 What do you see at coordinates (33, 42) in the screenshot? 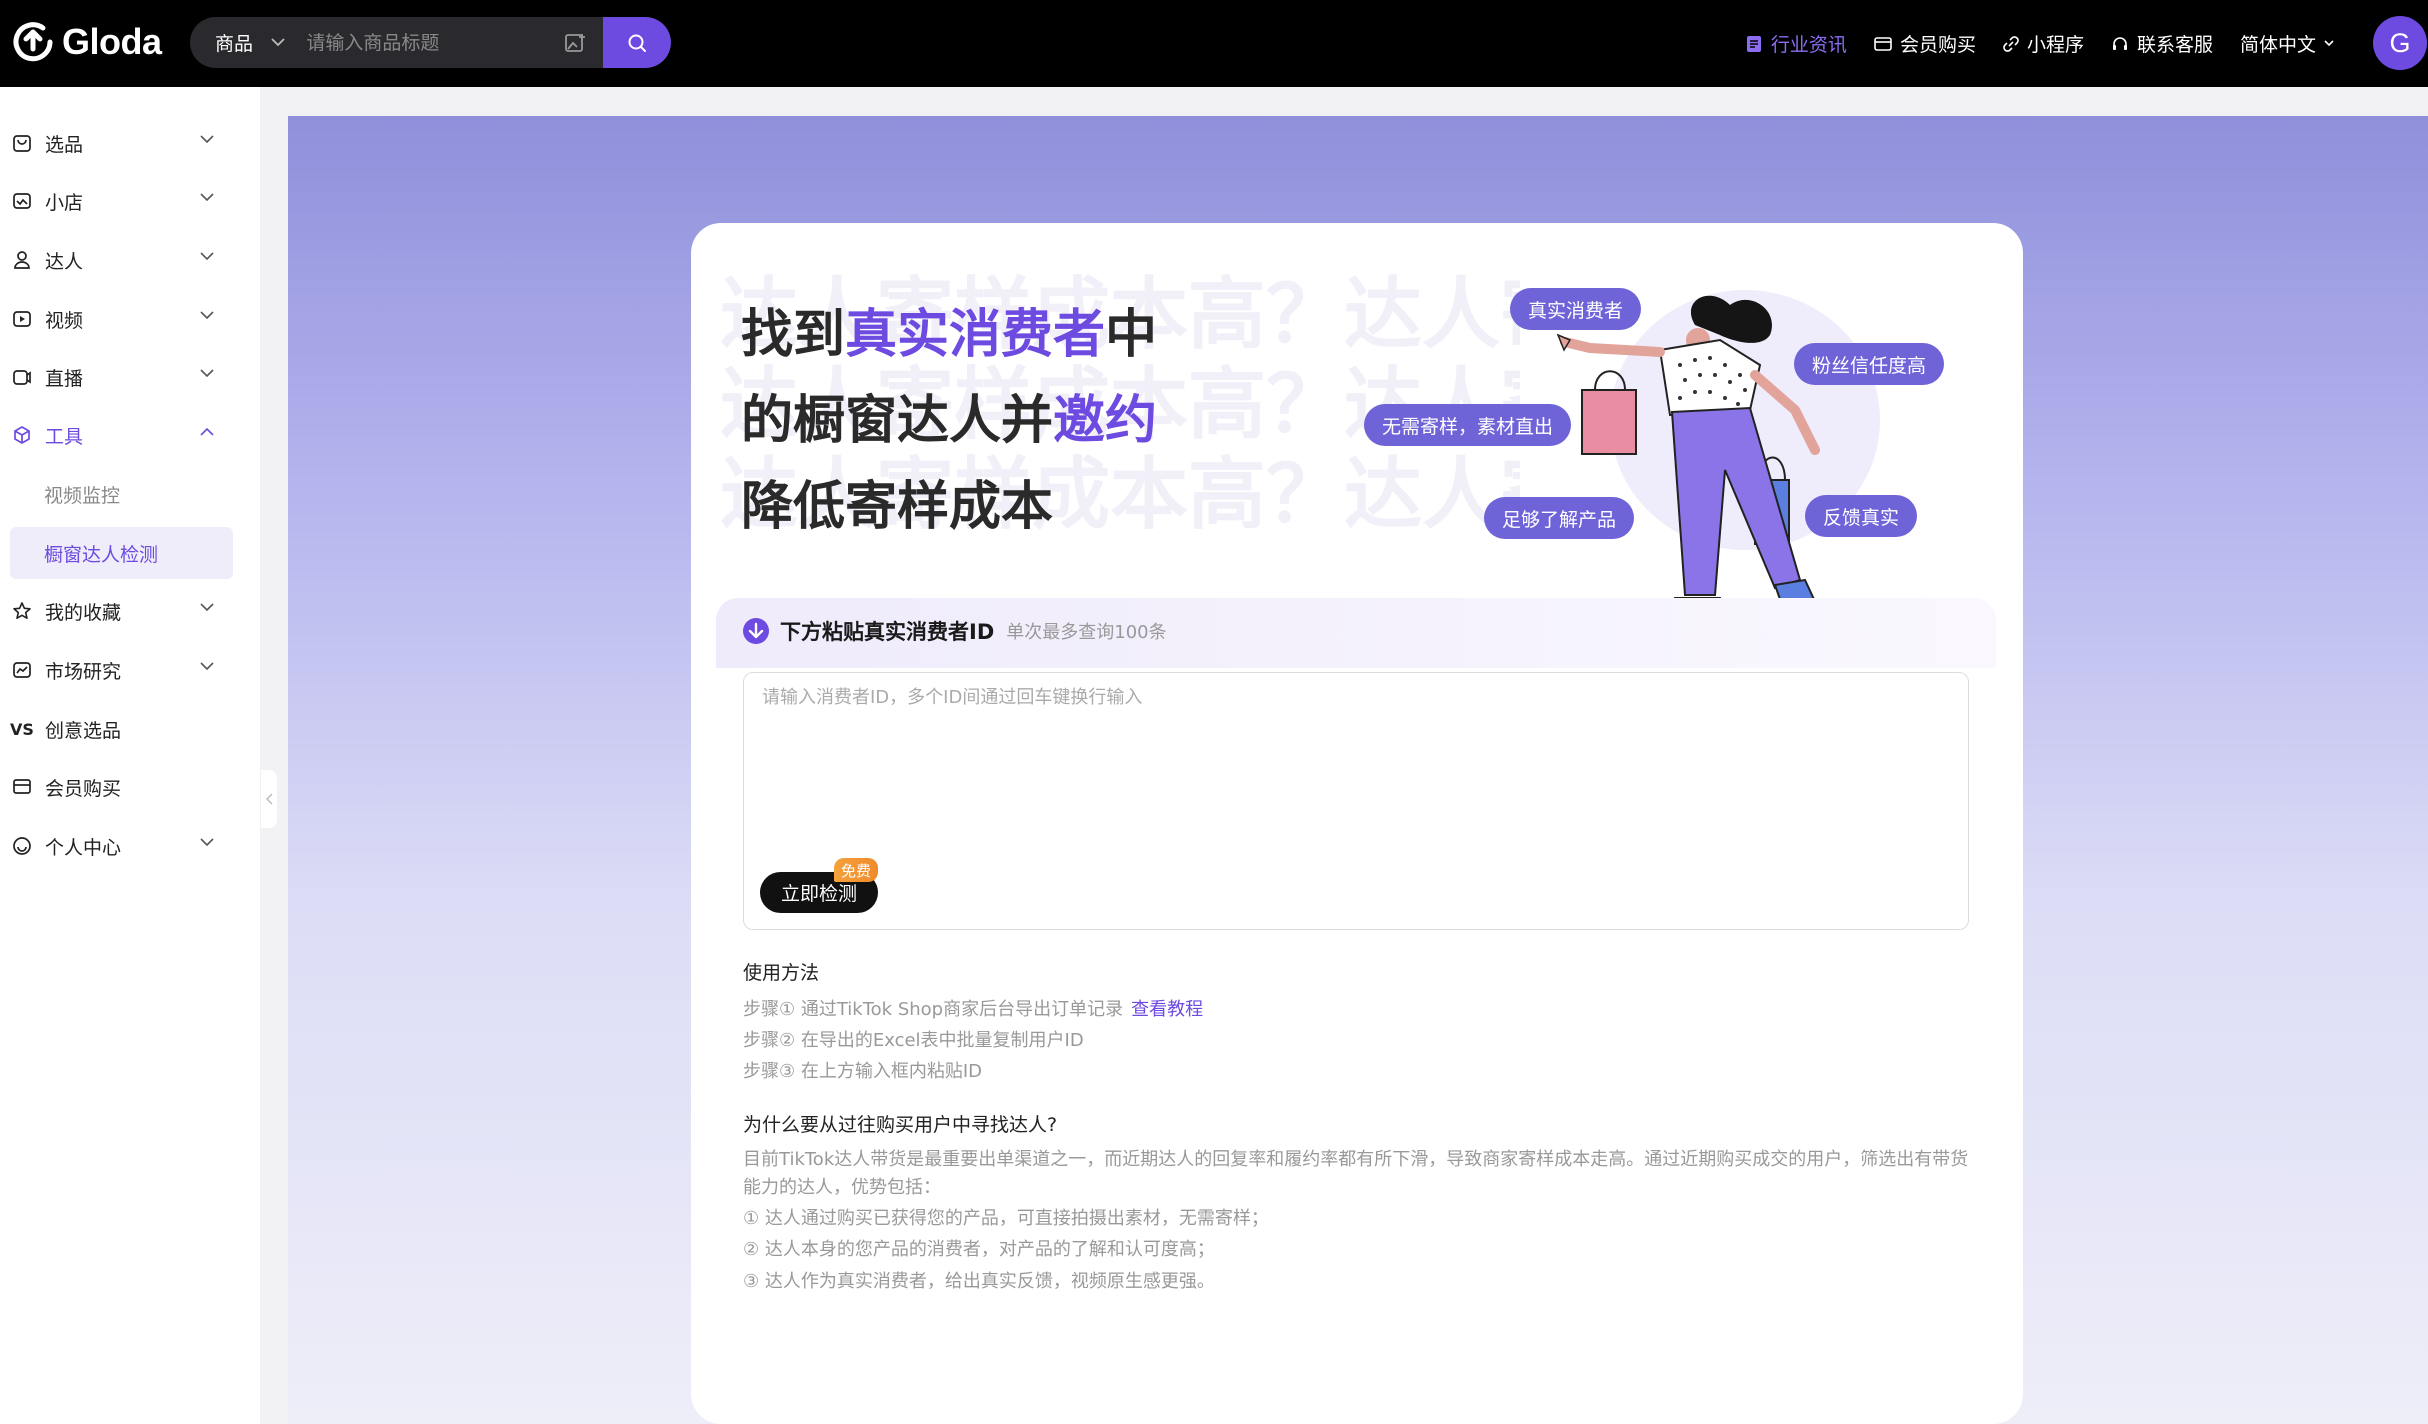
I see `gloda-logo-icon` at bounding box center [33, 42].